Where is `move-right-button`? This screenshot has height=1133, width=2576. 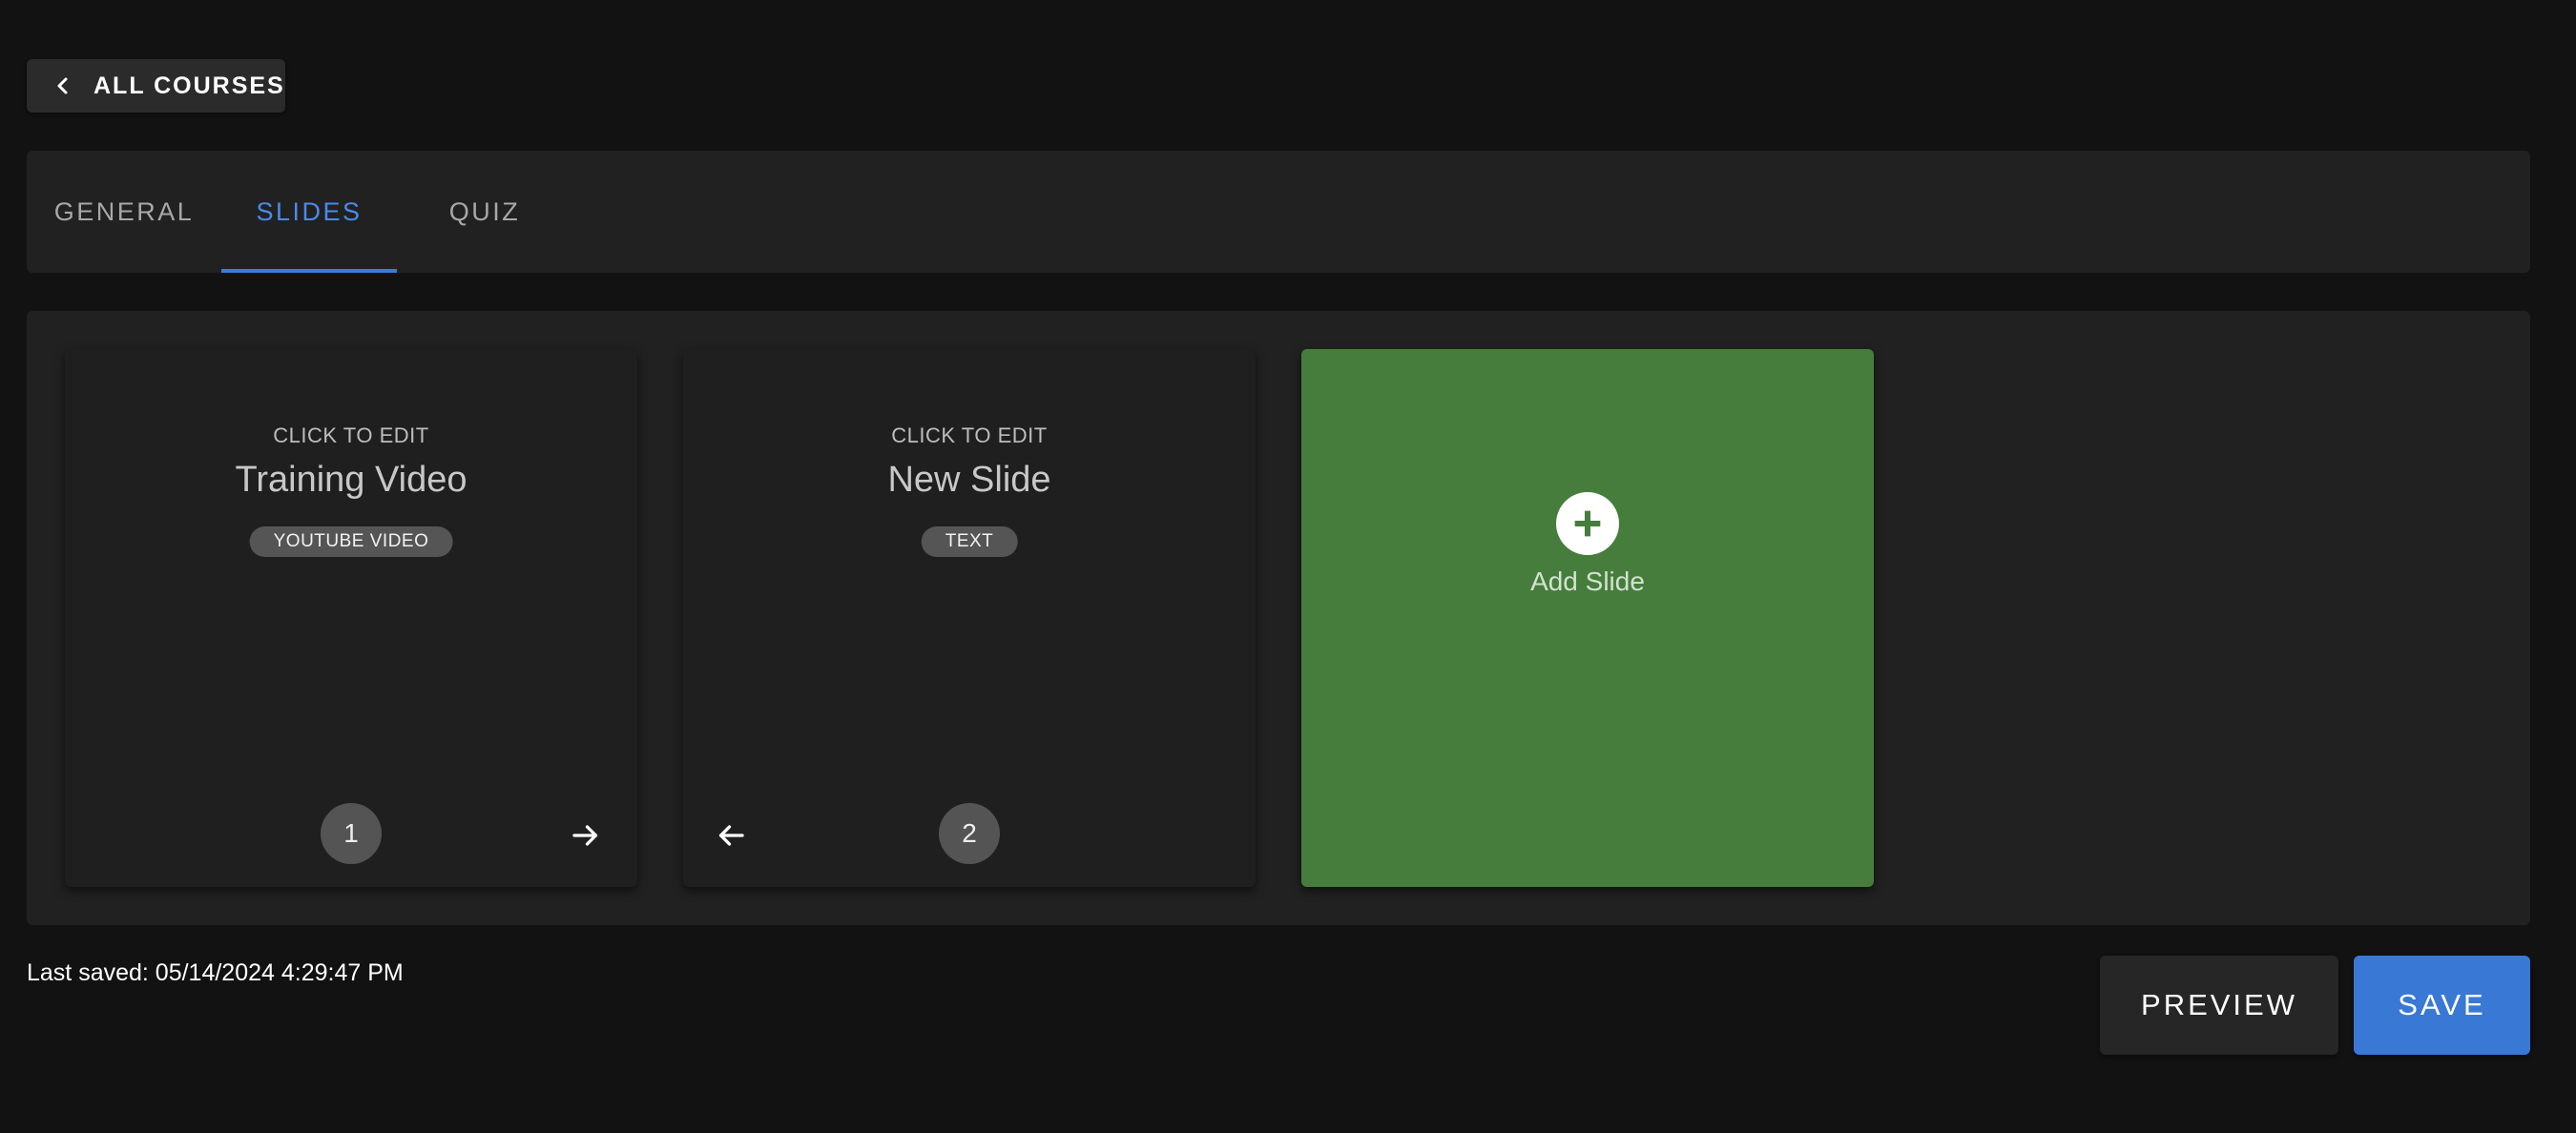
move-right-button is located at coordinates (586, 835).